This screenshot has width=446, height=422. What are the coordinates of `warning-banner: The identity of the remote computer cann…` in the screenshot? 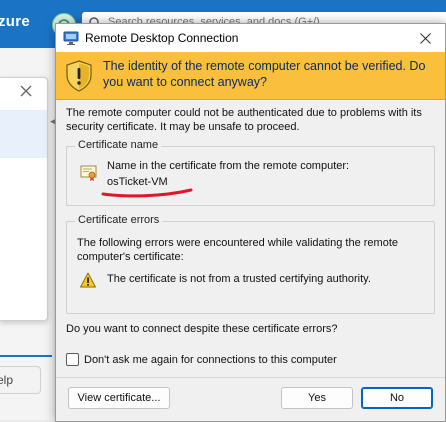 It's located at (250, 76).